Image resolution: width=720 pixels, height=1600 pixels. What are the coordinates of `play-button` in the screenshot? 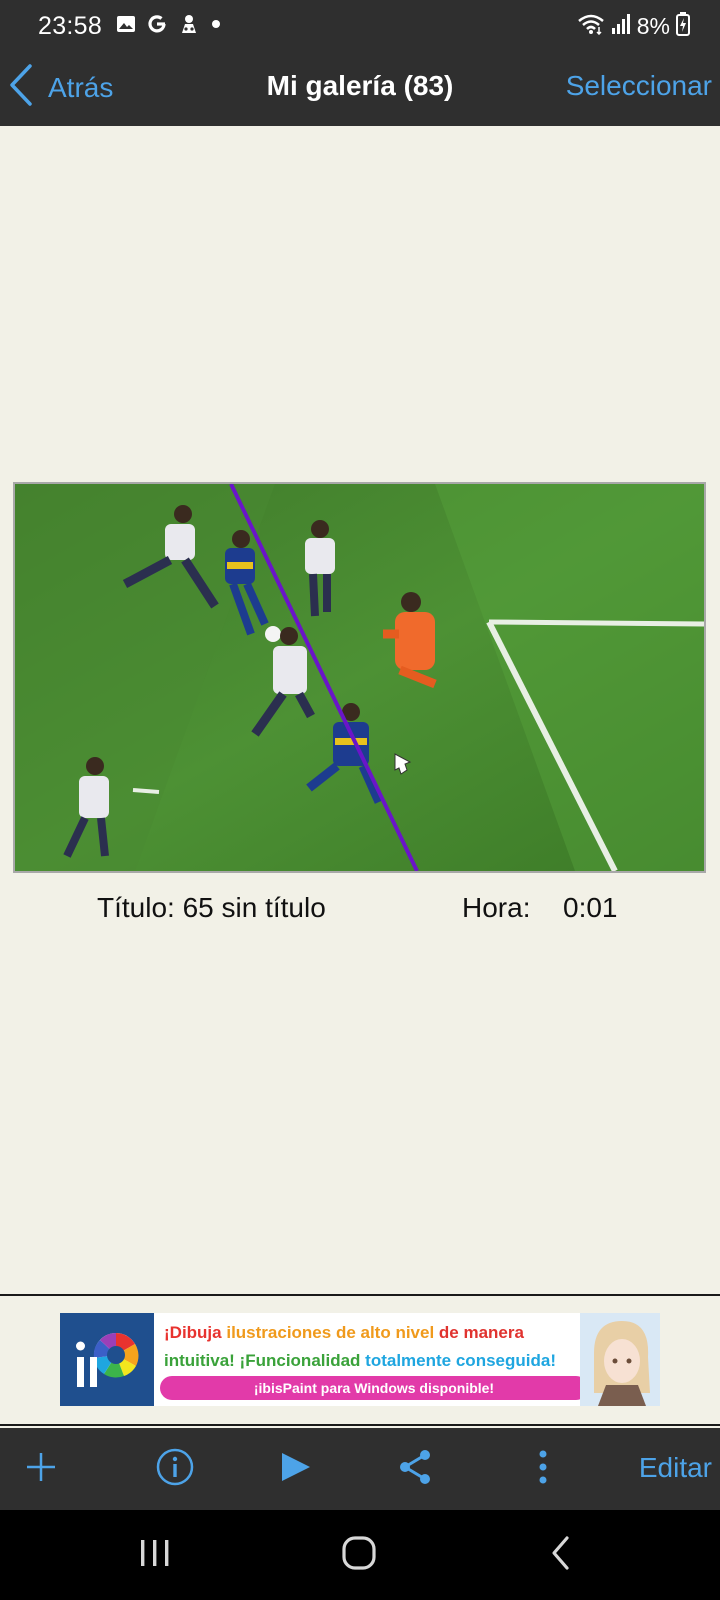 It's located at (295, 1469).